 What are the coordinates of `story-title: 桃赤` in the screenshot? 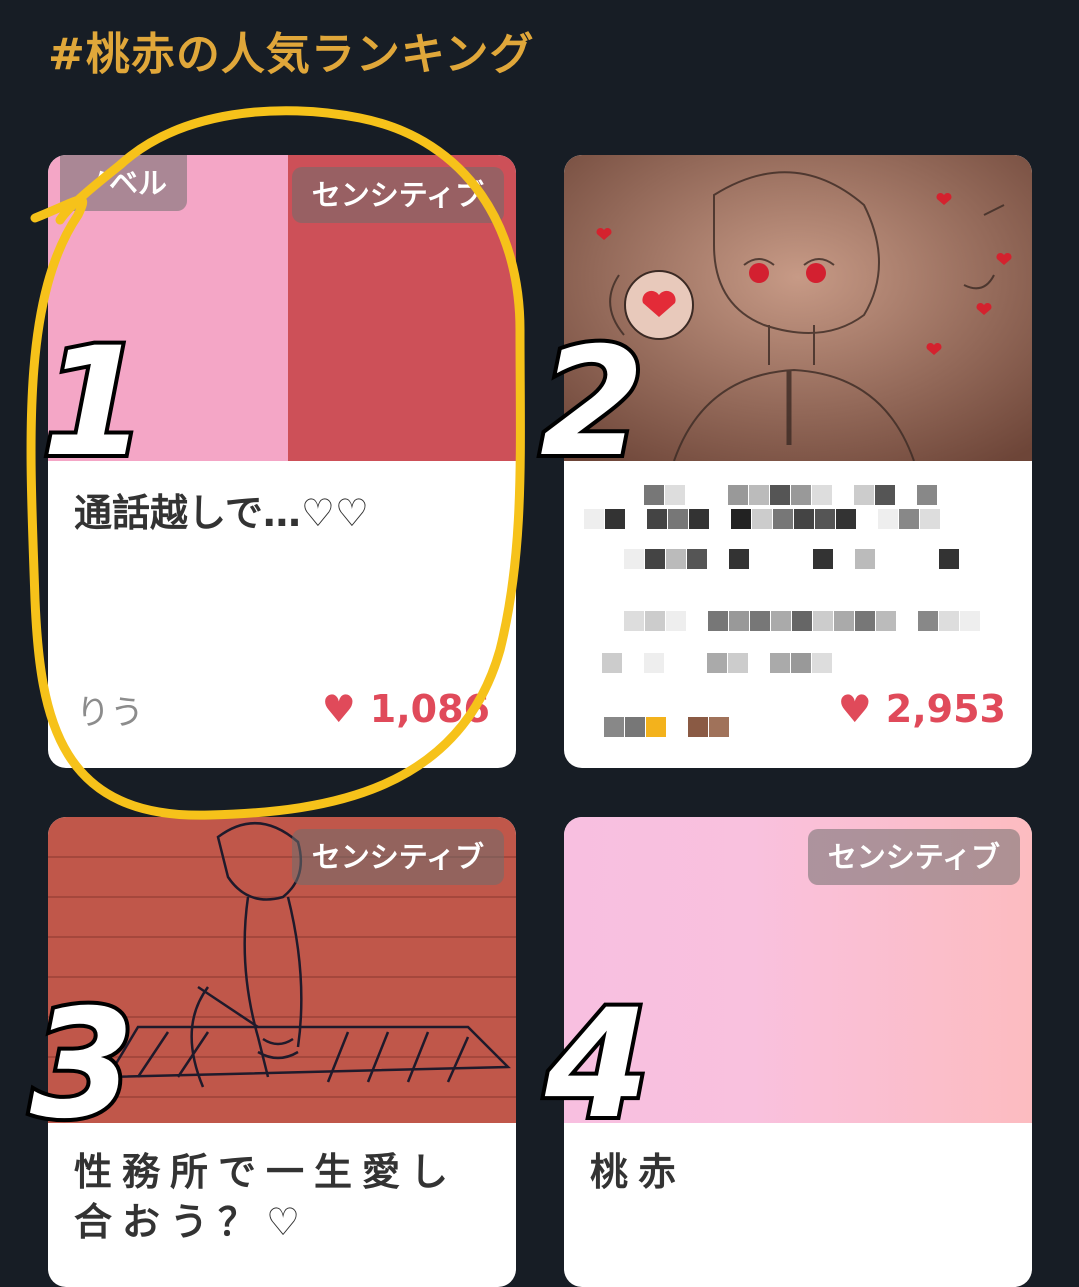 It's located at (638, 1172).